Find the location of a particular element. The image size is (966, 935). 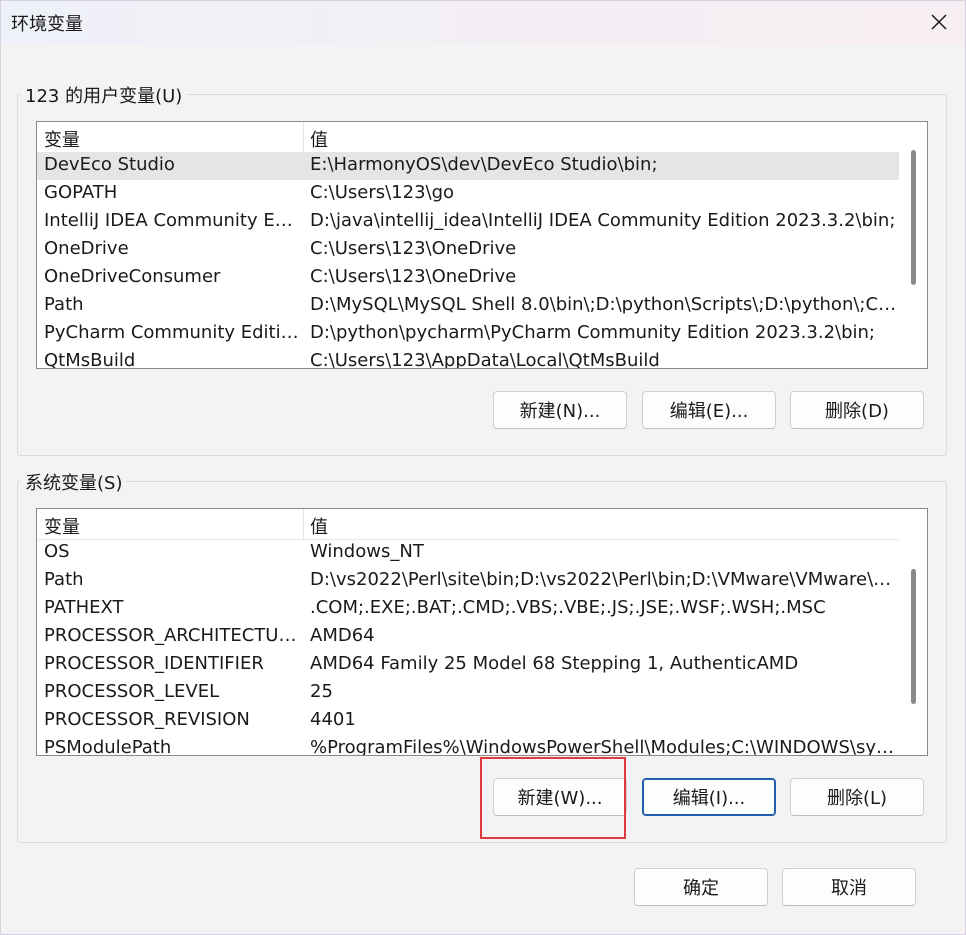

variable-value: C:\Users\123\go is located at coordinates (382, 192).